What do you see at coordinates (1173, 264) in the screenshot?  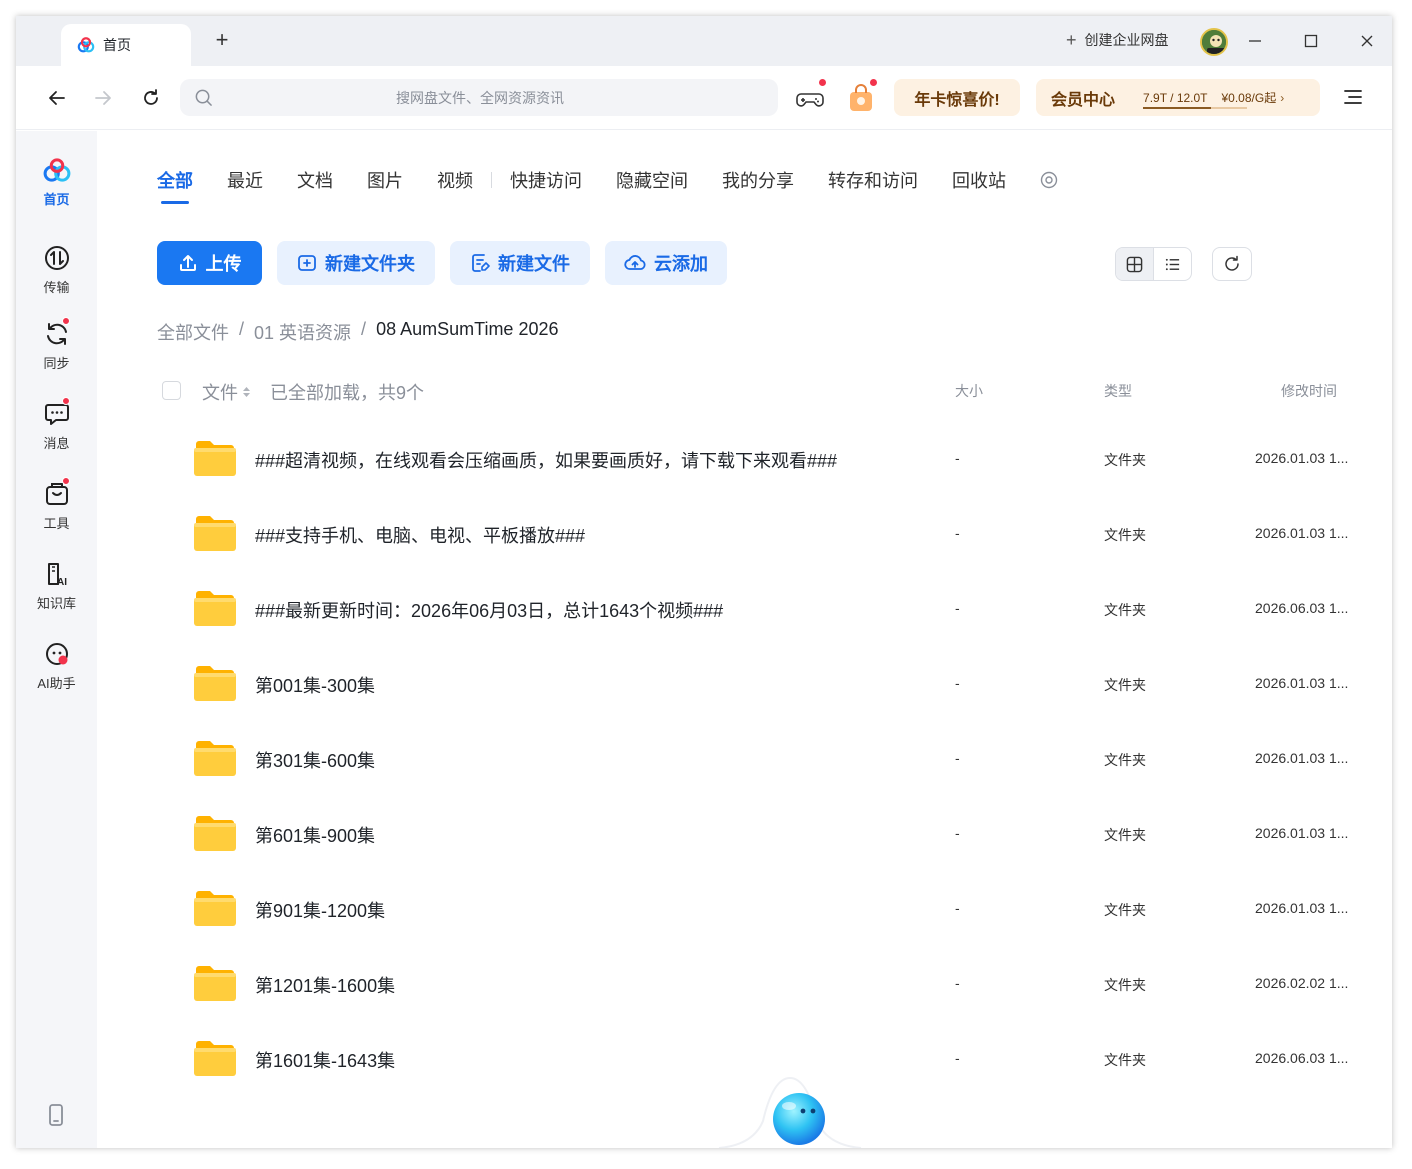 I see `list-view-button` at bounding box center [1173, 264].